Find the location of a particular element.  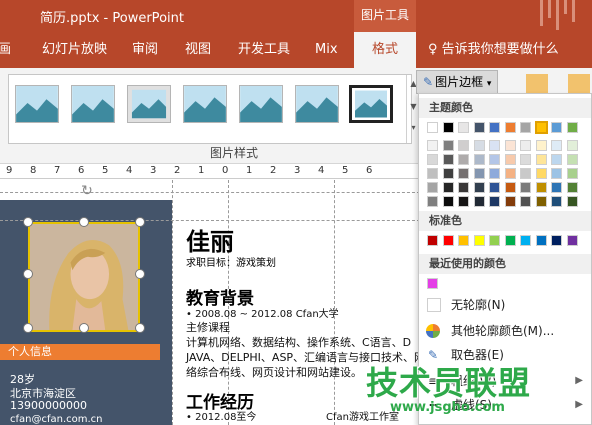

tab-slide-show: 幻灯片放映 is located at coordinates (74, 50).